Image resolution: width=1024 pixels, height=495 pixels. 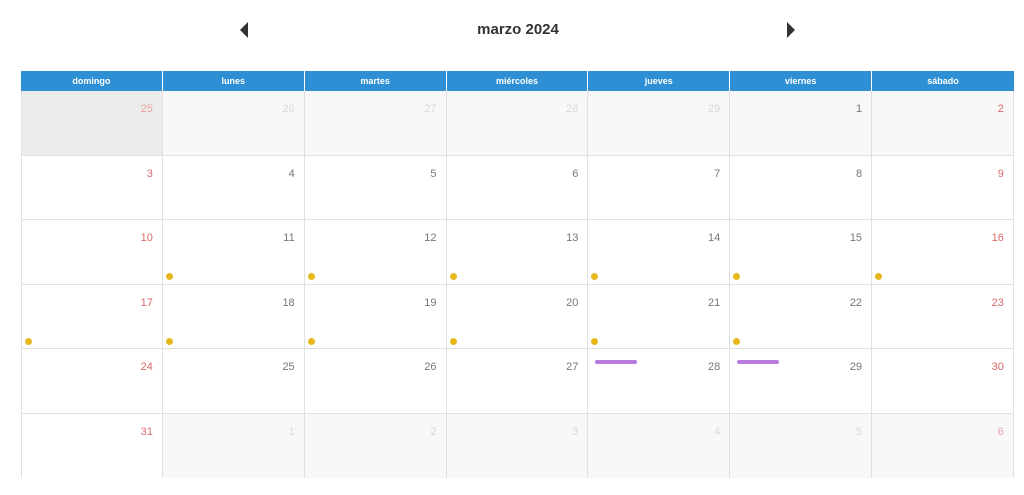 I want to click on month-title: marzo 2024, so click(x=518, y=29).